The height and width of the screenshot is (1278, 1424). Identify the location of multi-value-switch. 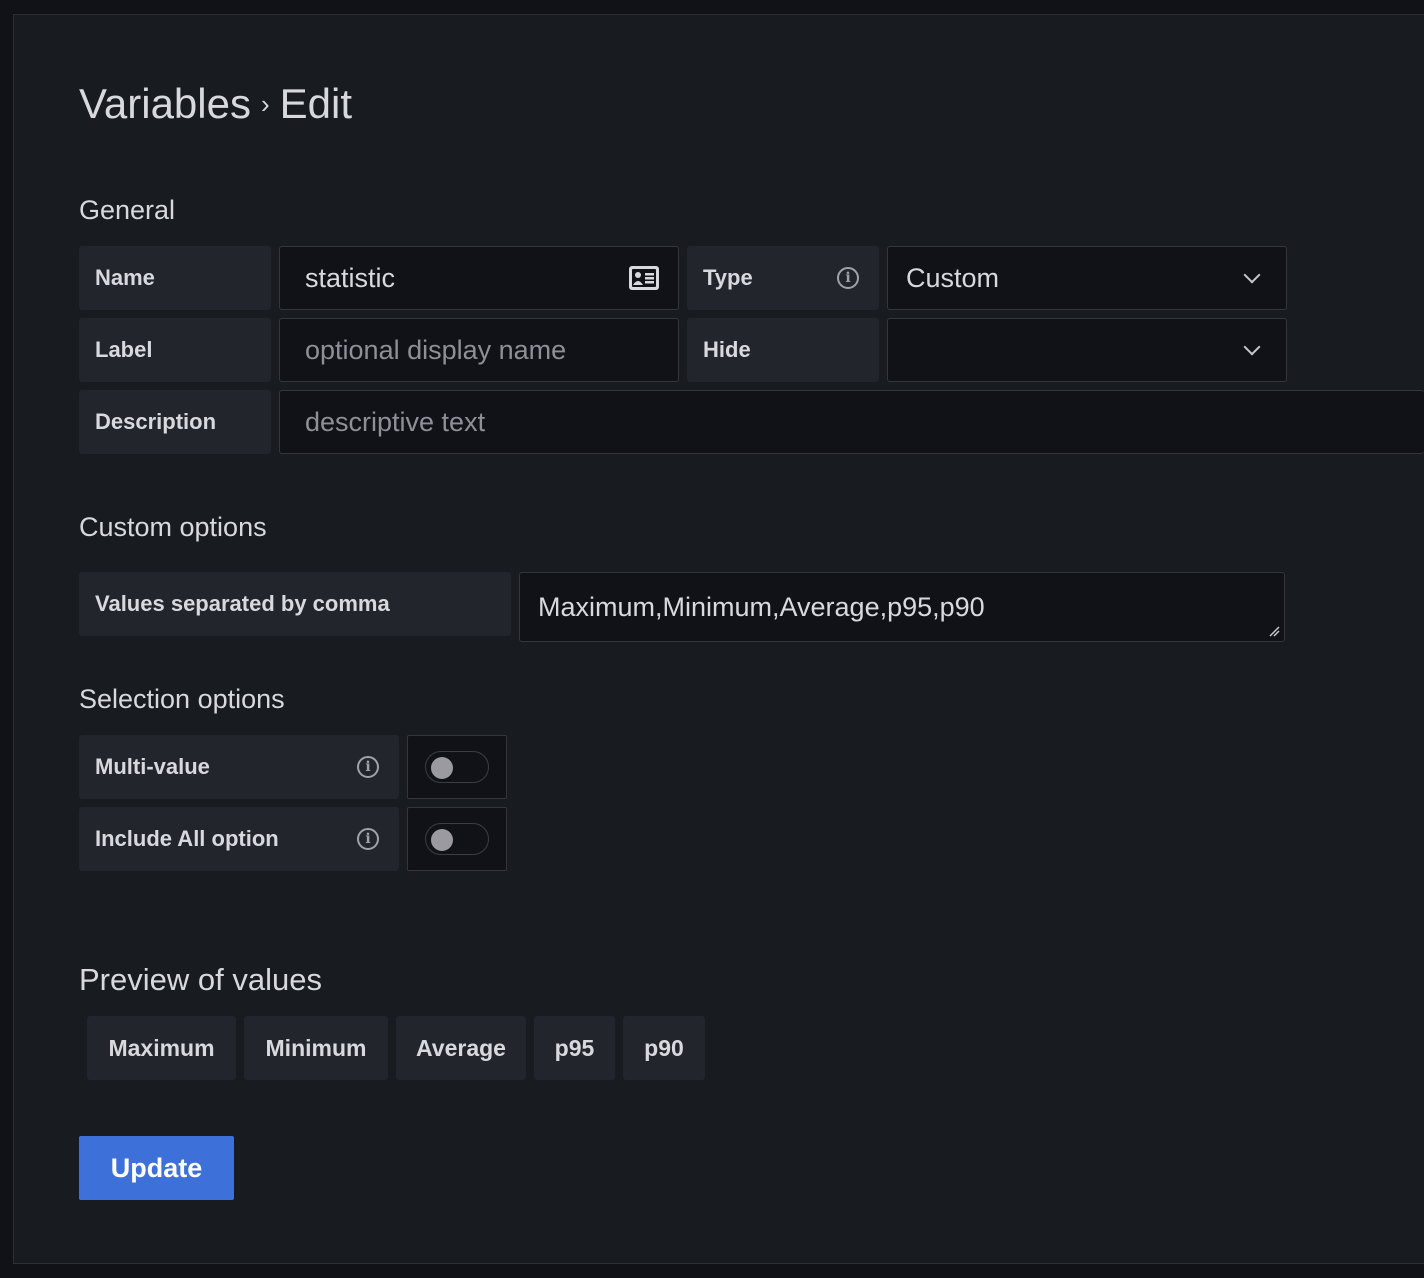
(457, 767).